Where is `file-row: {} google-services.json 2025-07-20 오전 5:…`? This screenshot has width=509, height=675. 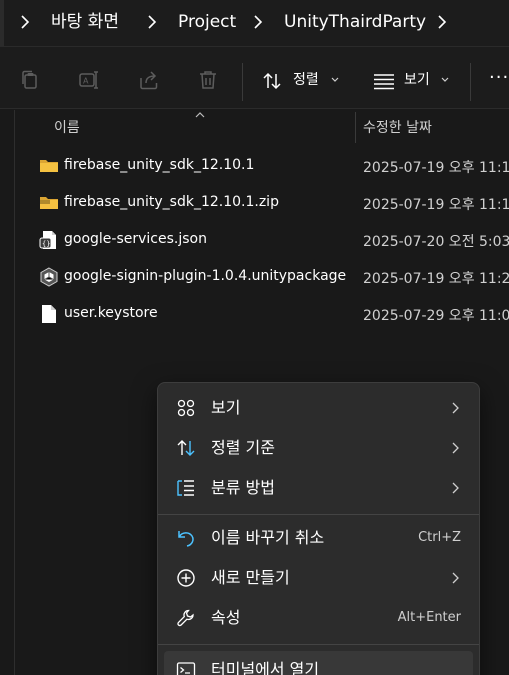 file-row: {} google-services.json 2025-07-20 오전 5:… is located at coordinates (272, 240).